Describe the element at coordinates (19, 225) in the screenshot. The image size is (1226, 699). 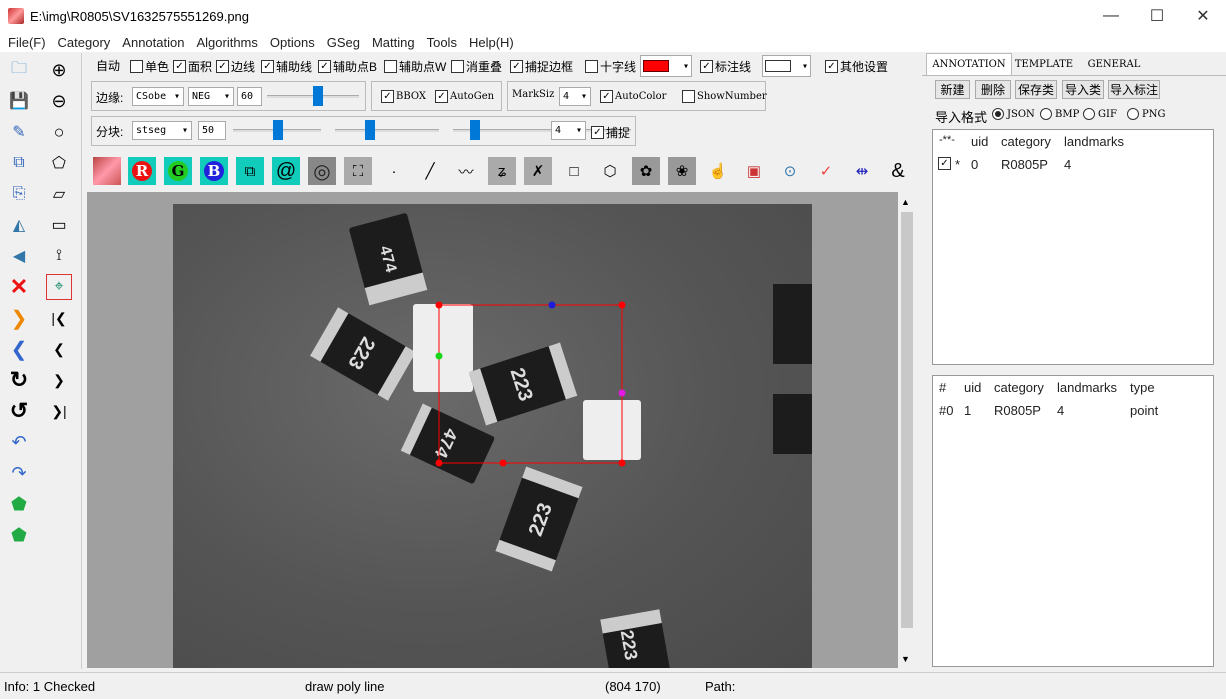
I see `flip-icon: ◭` at that location.